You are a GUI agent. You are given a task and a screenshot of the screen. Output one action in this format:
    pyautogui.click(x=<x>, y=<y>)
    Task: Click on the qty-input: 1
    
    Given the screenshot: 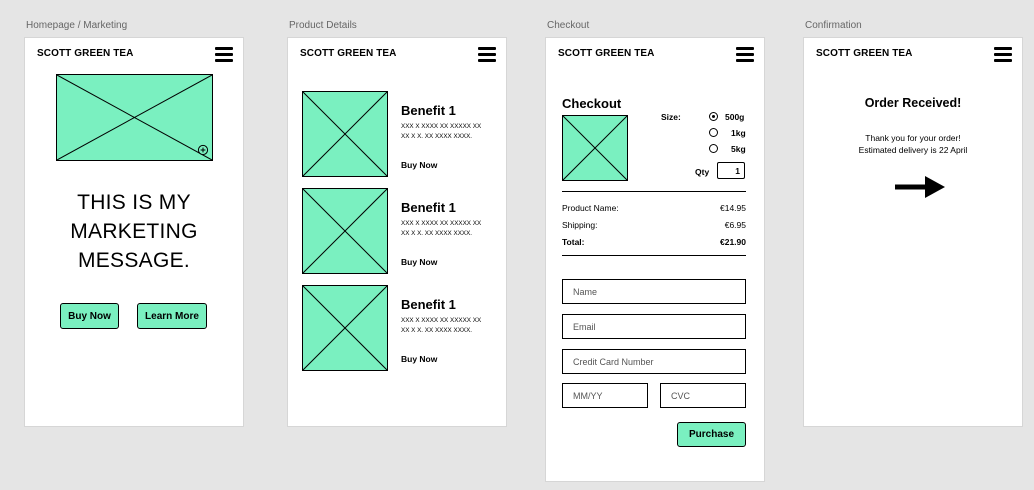 What is the action you would take?
    pyautogui.click(x=731, y=170)
    